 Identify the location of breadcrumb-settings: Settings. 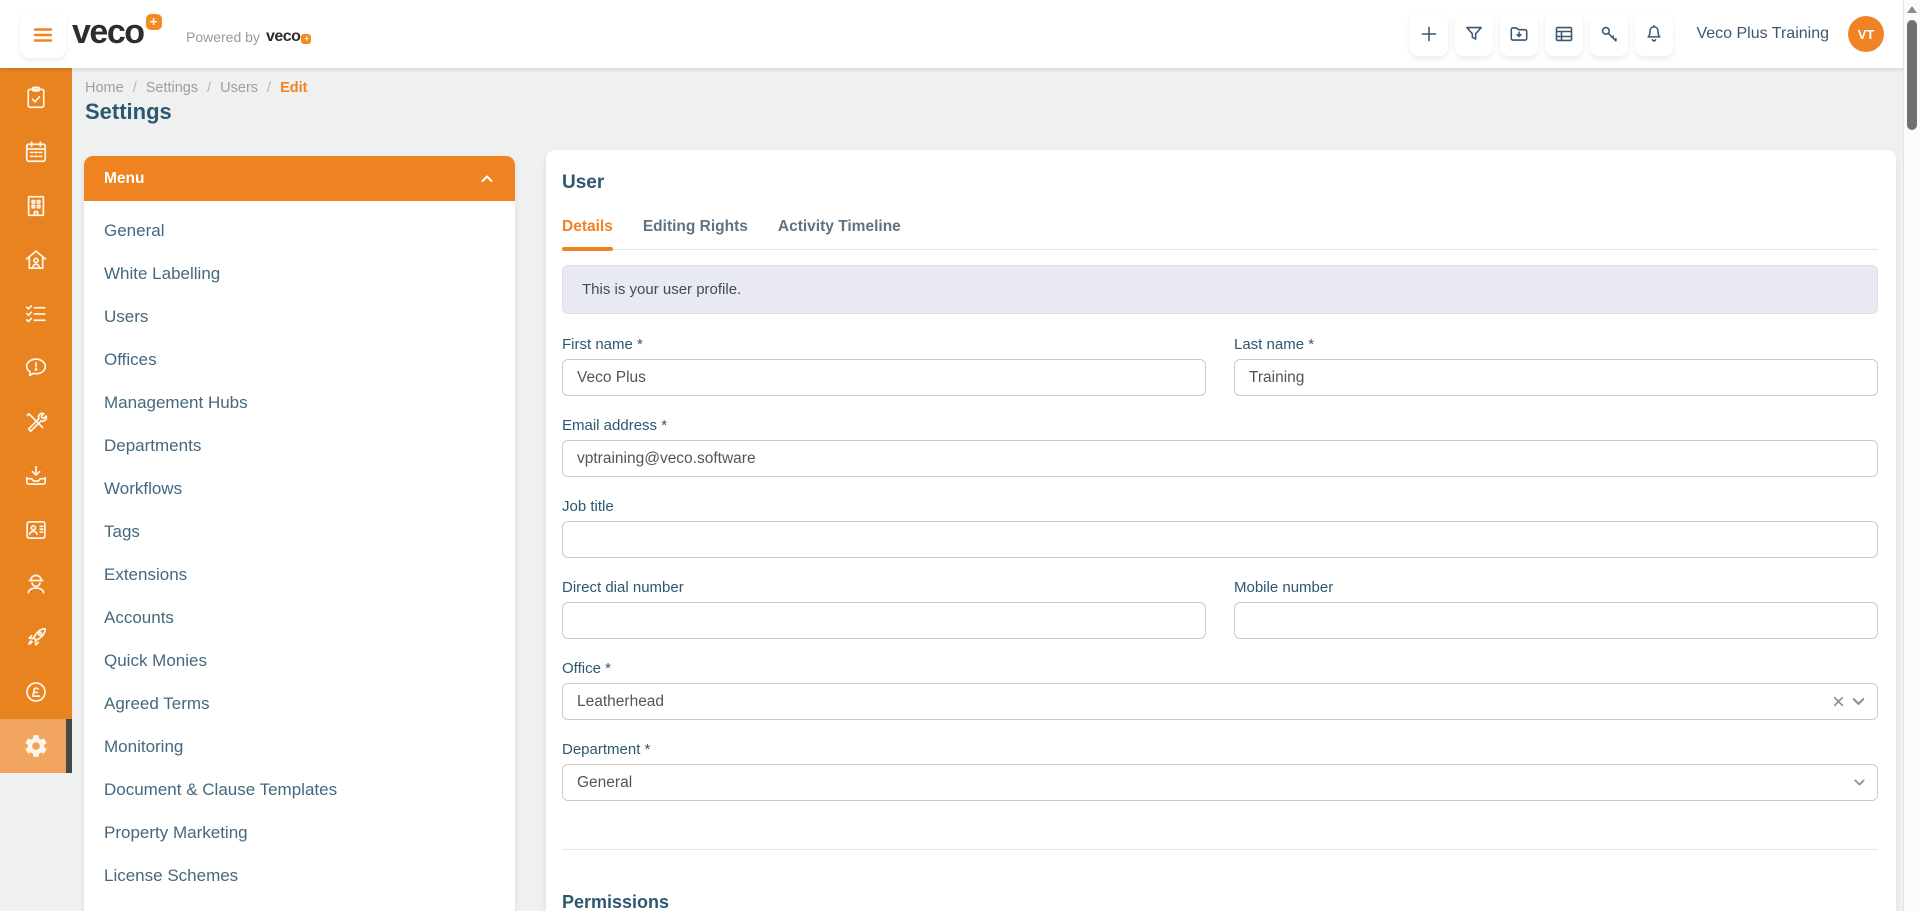
(172, 88).